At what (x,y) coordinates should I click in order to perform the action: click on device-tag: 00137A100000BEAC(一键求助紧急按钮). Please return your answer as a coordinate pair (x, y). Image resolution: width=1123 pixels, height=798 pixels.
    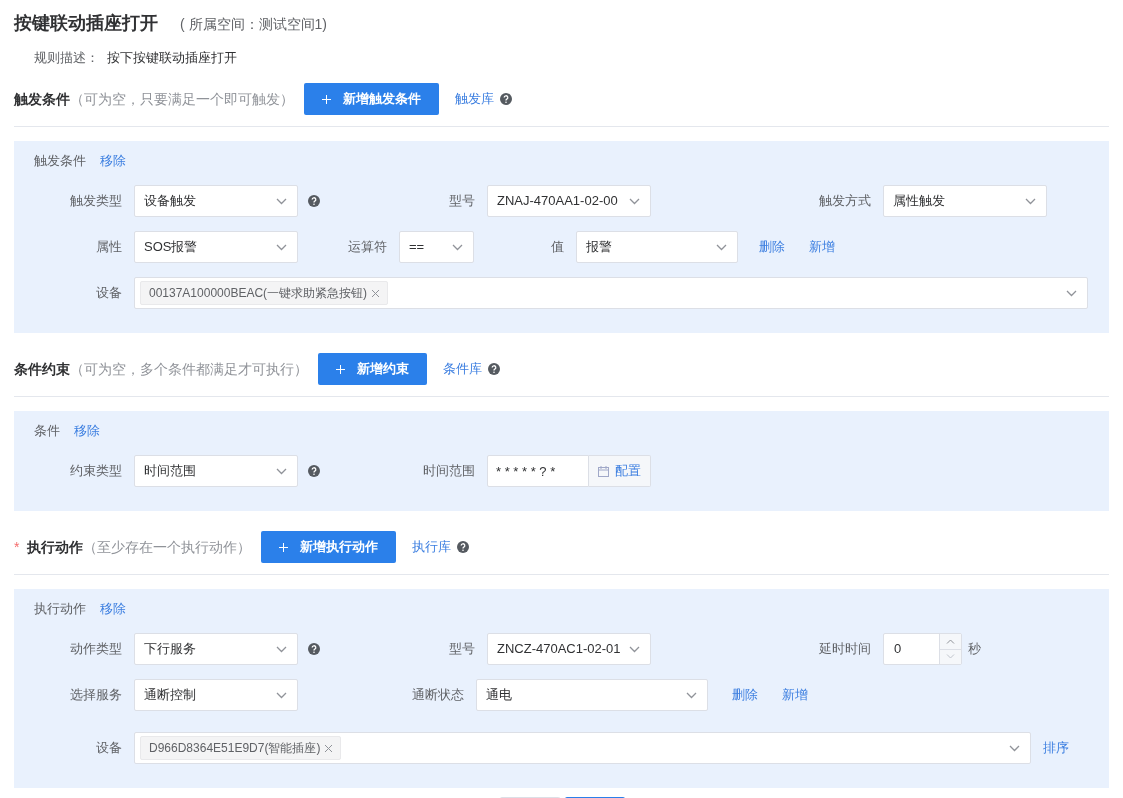
    Looking at the image, I should click on (264, 293).